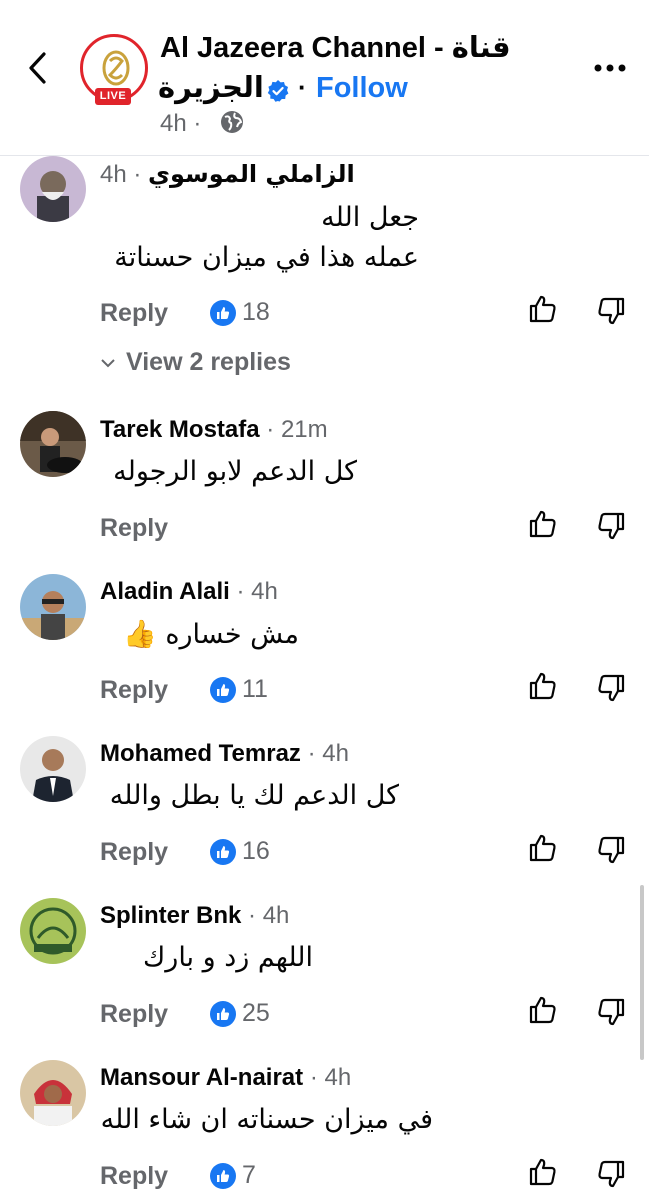 Image resolution: width=649 pixels, height=1200 pixels. Describe the element at coordinates (116, 68) in the screenshot. I see `al-jazeera-logo-icon` at that location.